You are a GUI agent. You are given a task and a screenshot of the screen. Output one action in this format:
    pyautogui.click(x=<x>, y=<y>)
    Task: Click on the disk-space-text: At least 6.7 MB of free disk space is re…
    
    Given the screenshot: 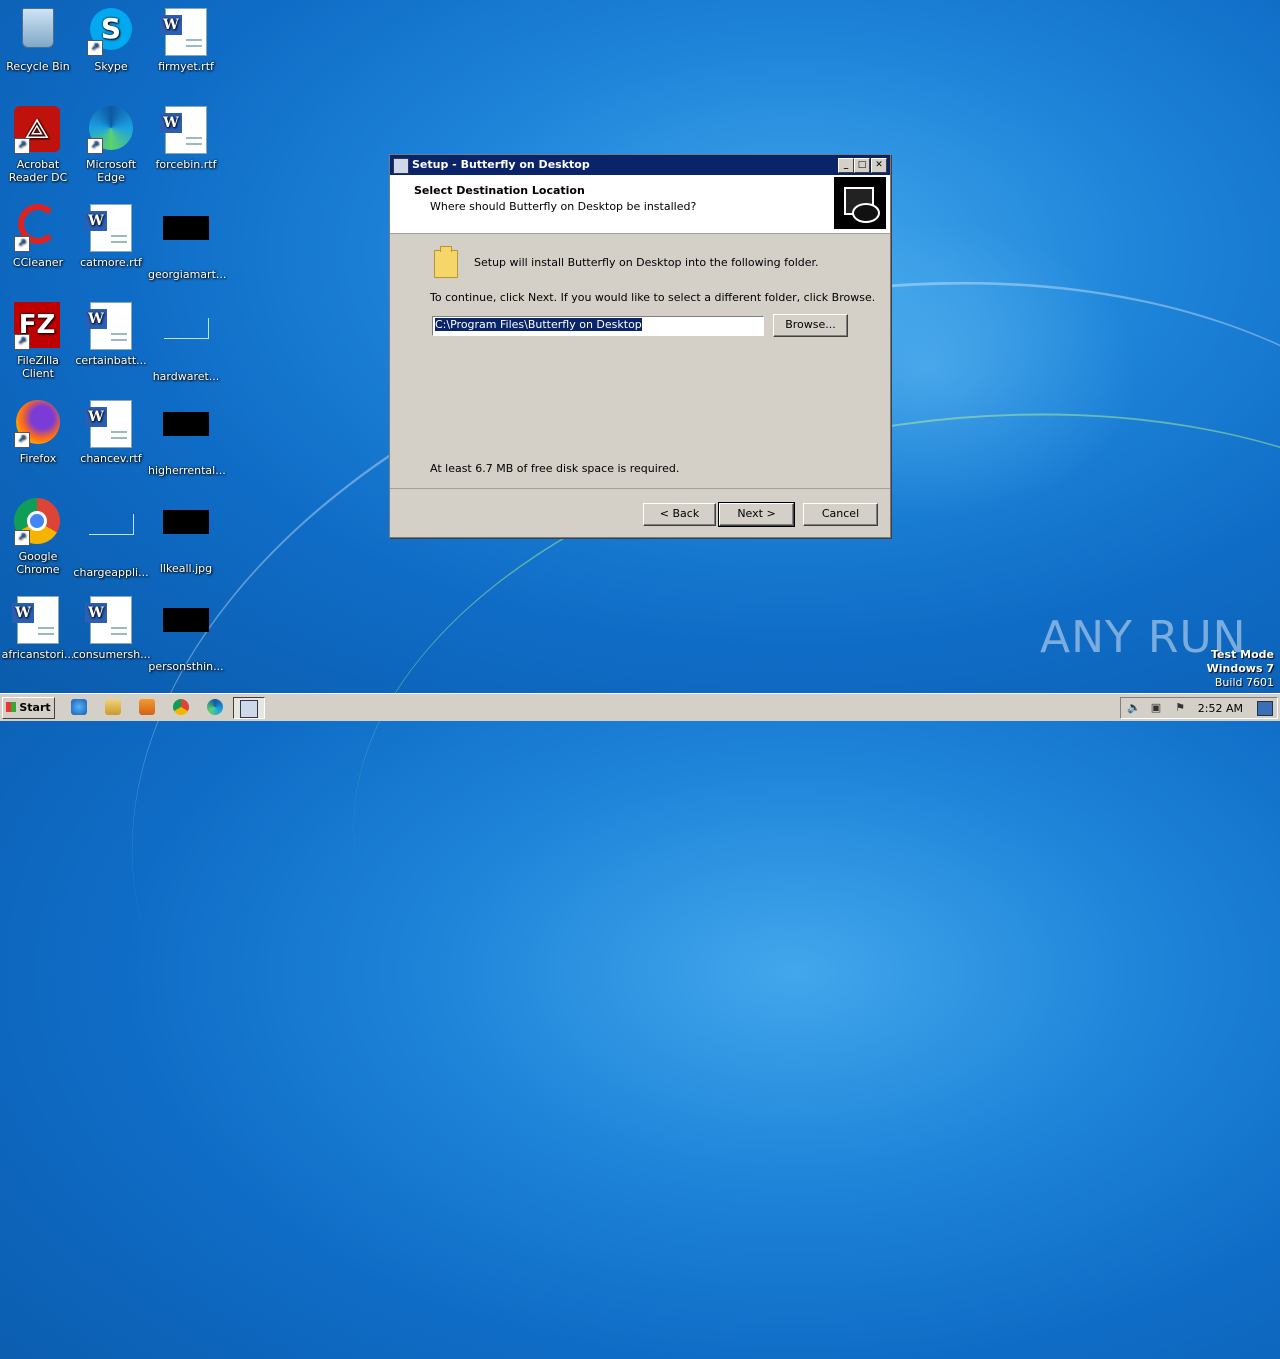 What is the action you would take?
    pyautogui.click(x=555, y=468)
    